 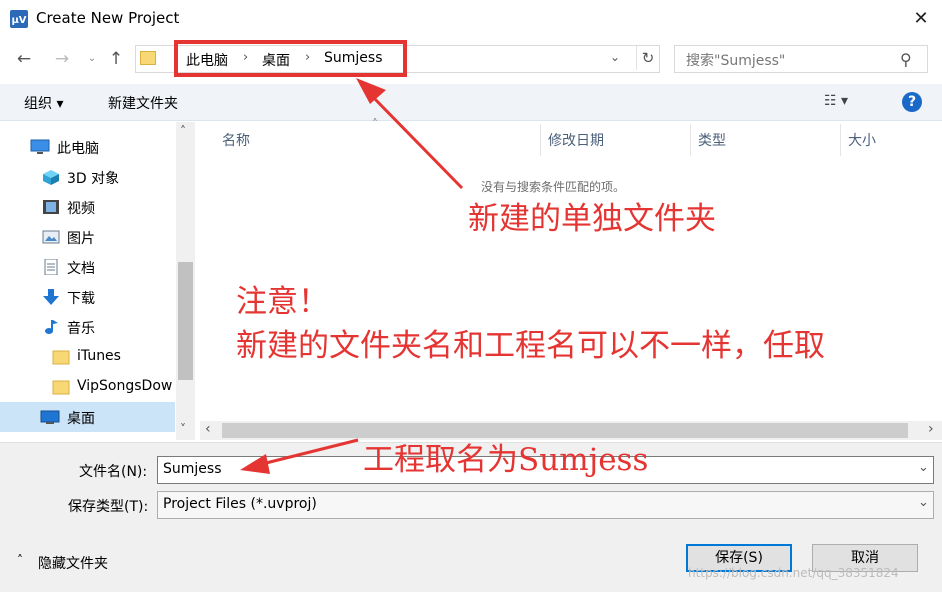 What do you see at coordinates (592, 219) in the screenshot?
I see `annotation-note-new-folder: 新建的单独文件夹` at bounding box center [592, 219].